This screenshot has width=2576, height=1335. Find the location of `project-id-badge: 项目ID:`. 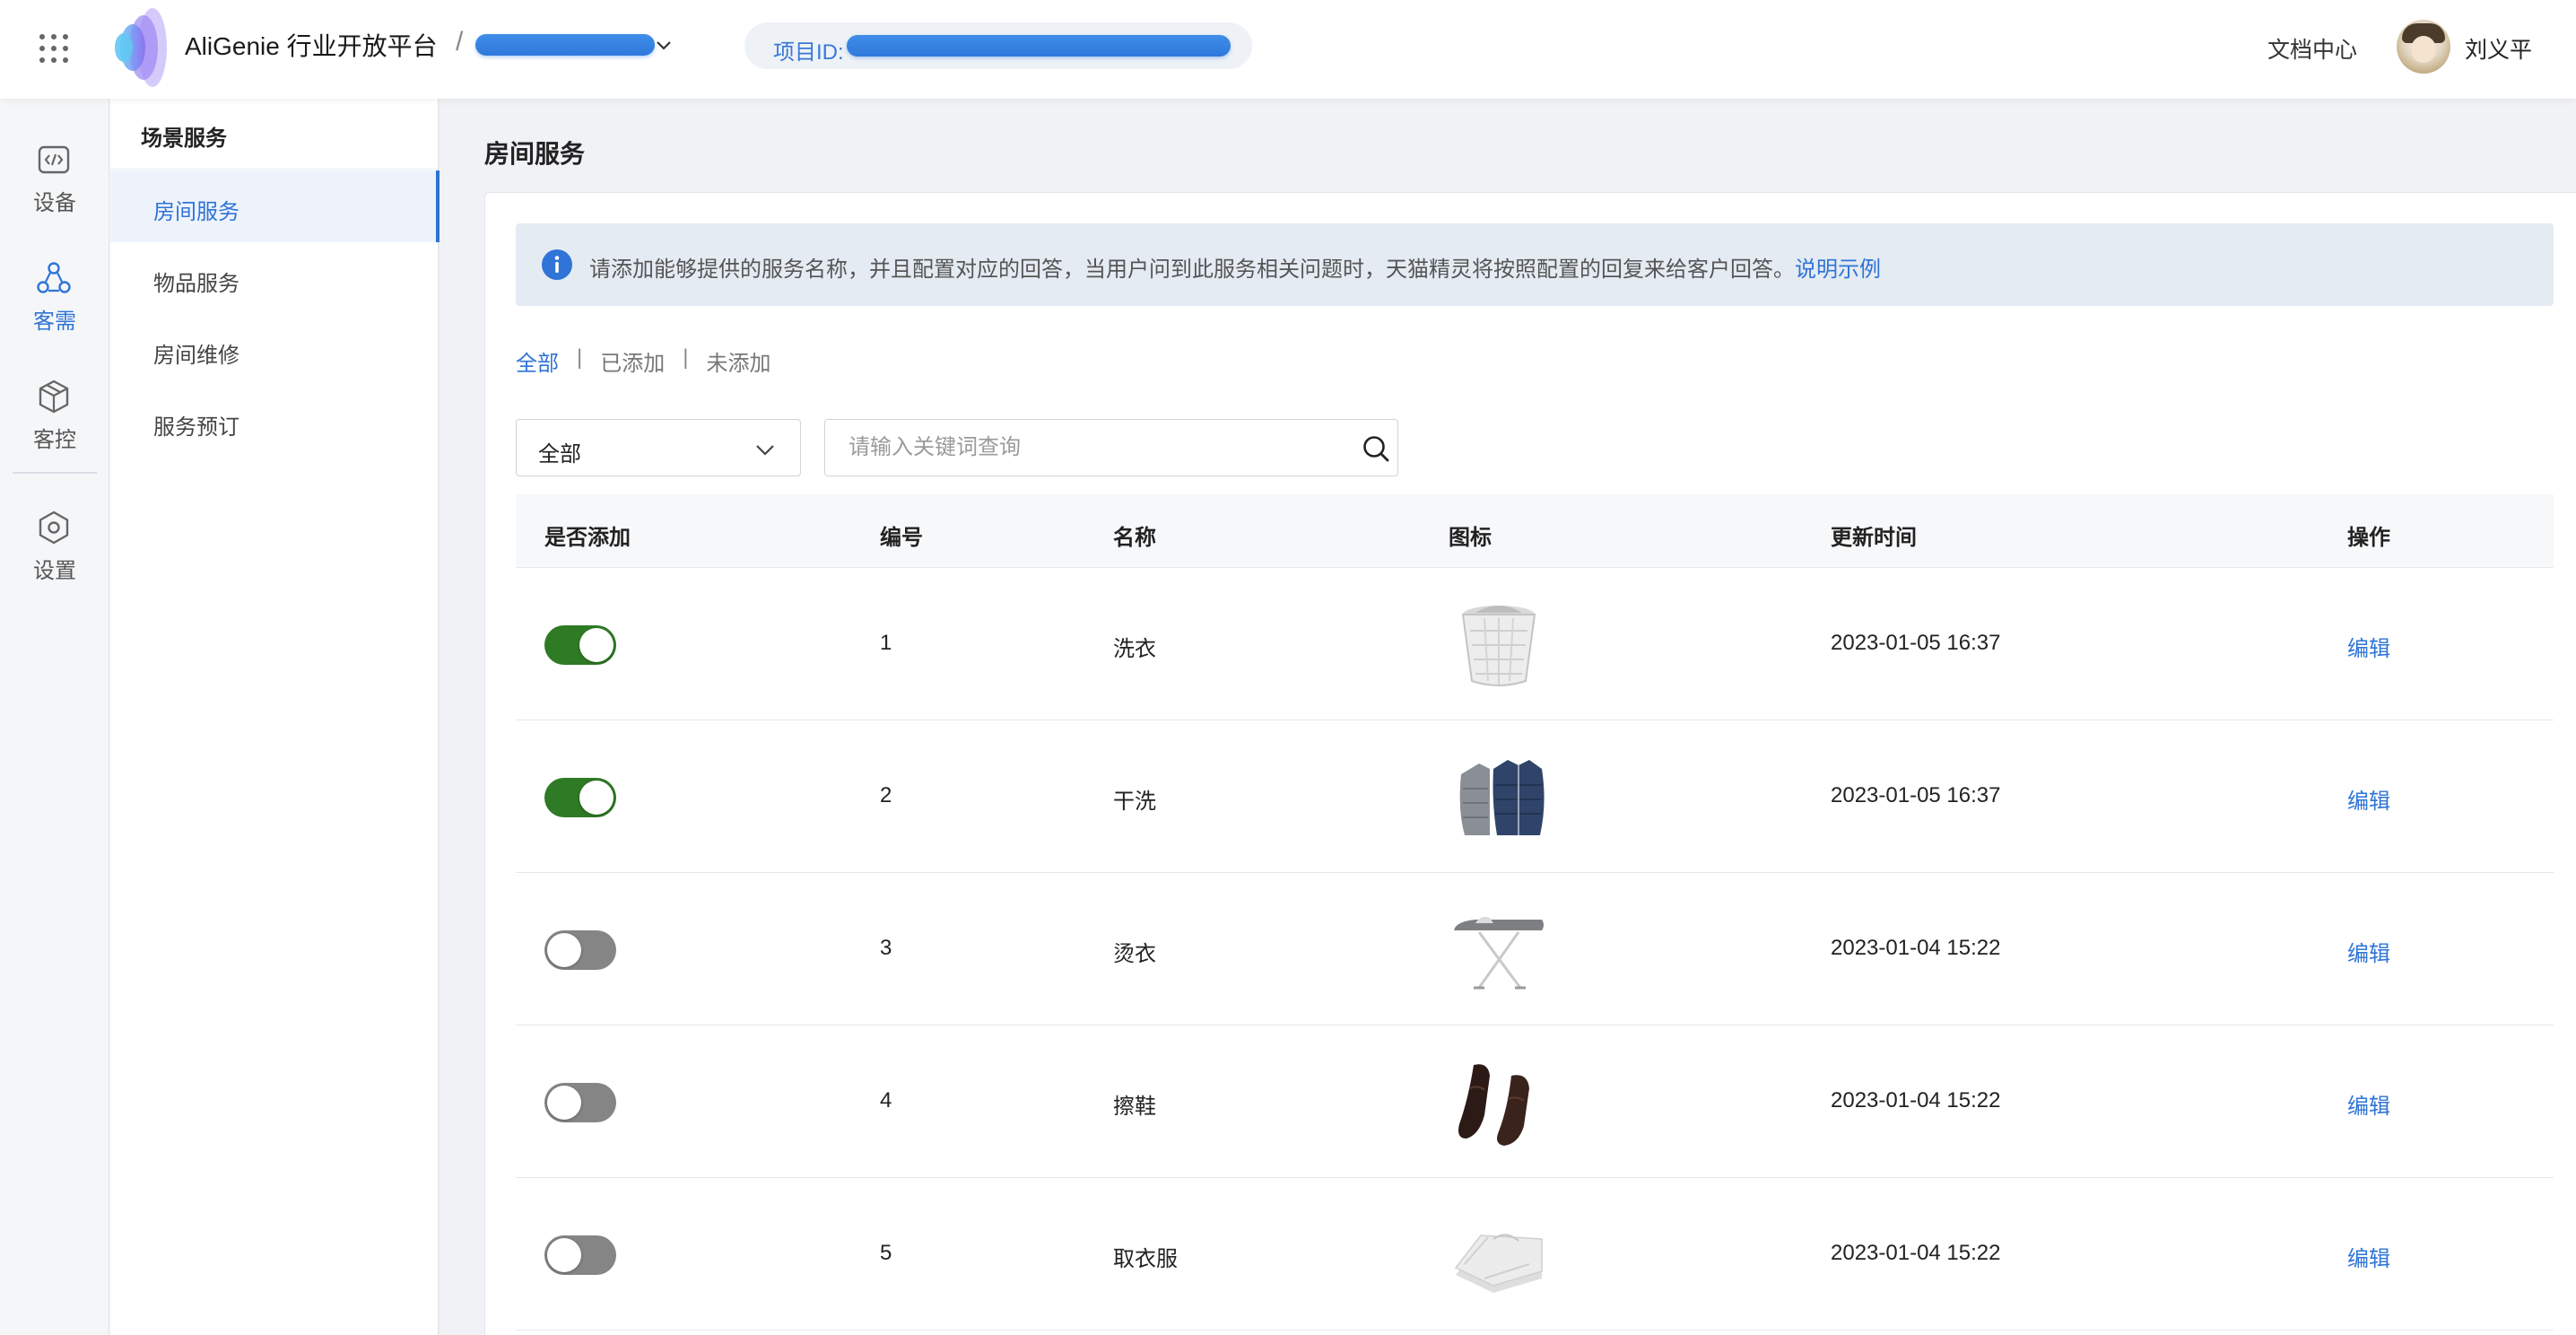

project-id-badge: 项目ID: is located at coordinates (998, 45).